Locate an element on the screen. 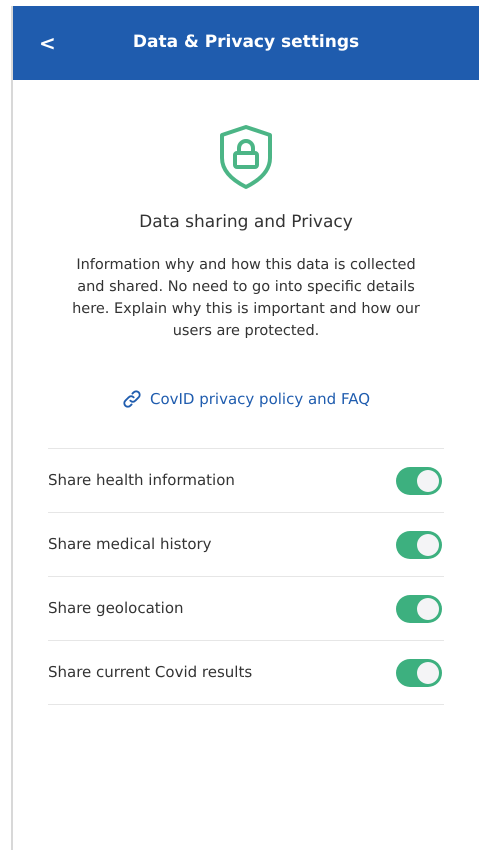 The image size is (479, 850). intro-paragraph: Information why and how this data is collected and shared. No need to go into specific details here. Explain why this is important and how our users are protected. is located at coordinates (246, 298).